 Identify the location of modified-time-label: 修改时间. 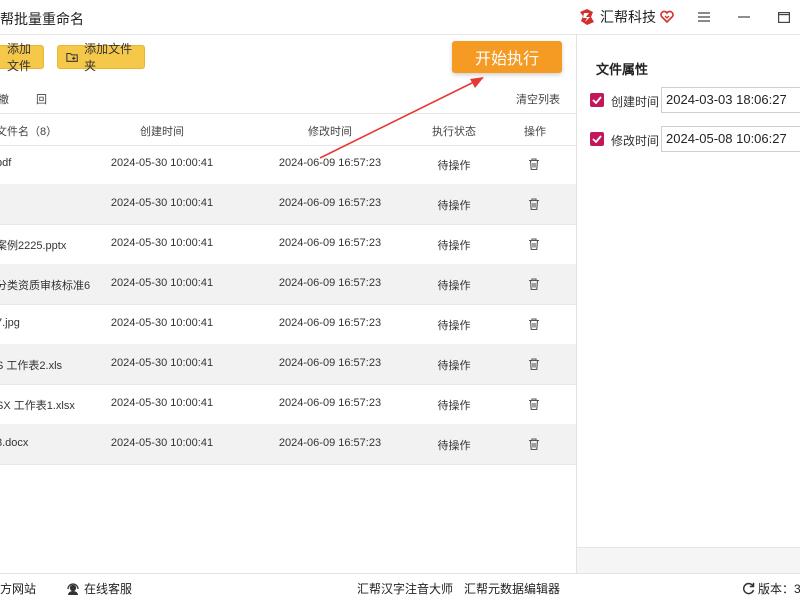
(635, 141).